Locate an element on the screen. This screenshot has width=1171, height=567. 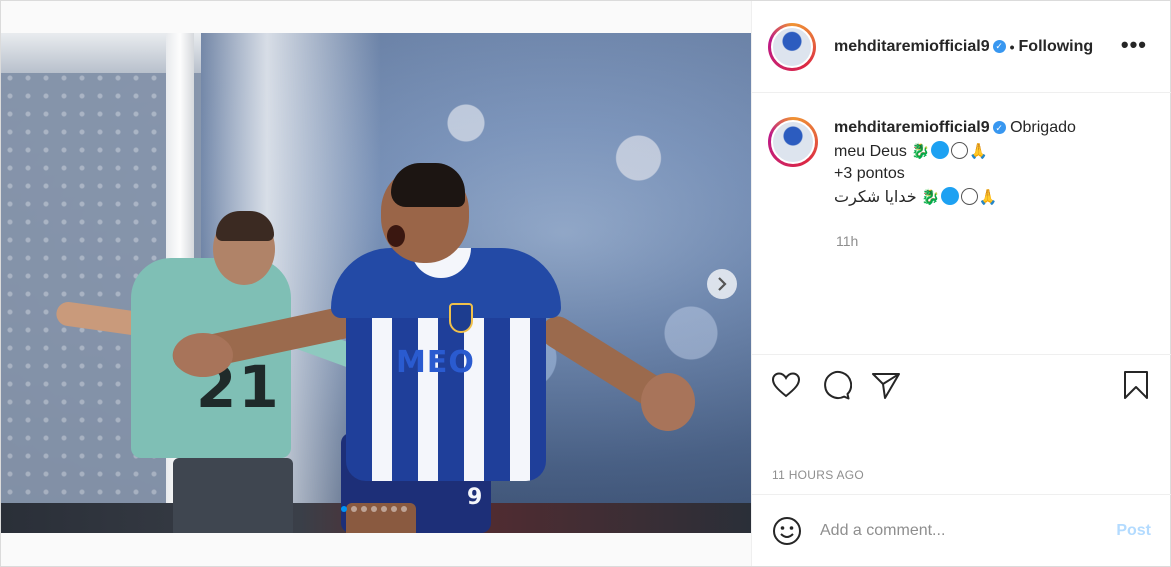
comment-button is located at coordinates (836, 385).